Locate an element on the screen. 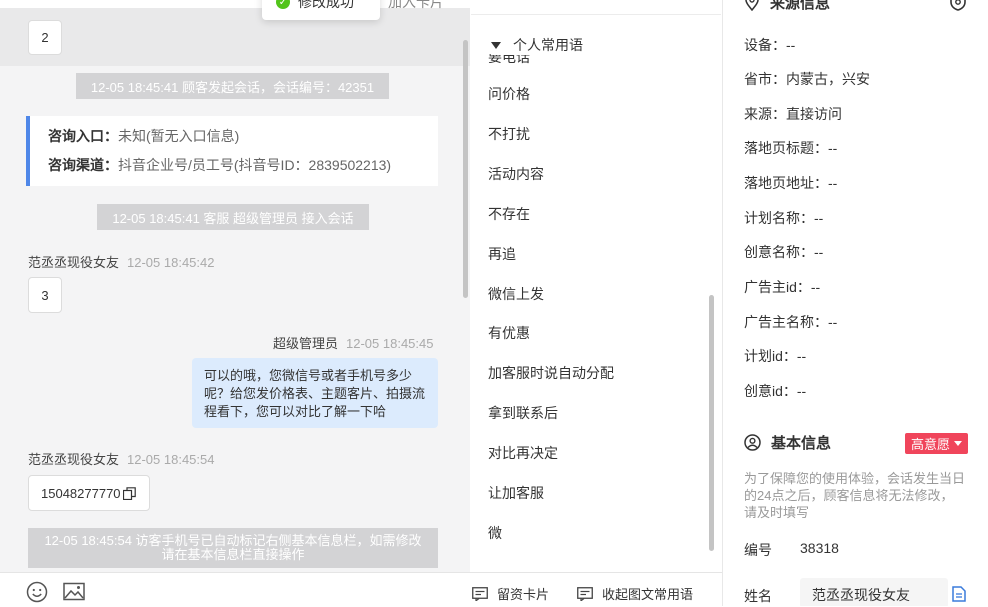 This screenshot has height=607, width=988. shield-icon is located at coordinates (958, 5).